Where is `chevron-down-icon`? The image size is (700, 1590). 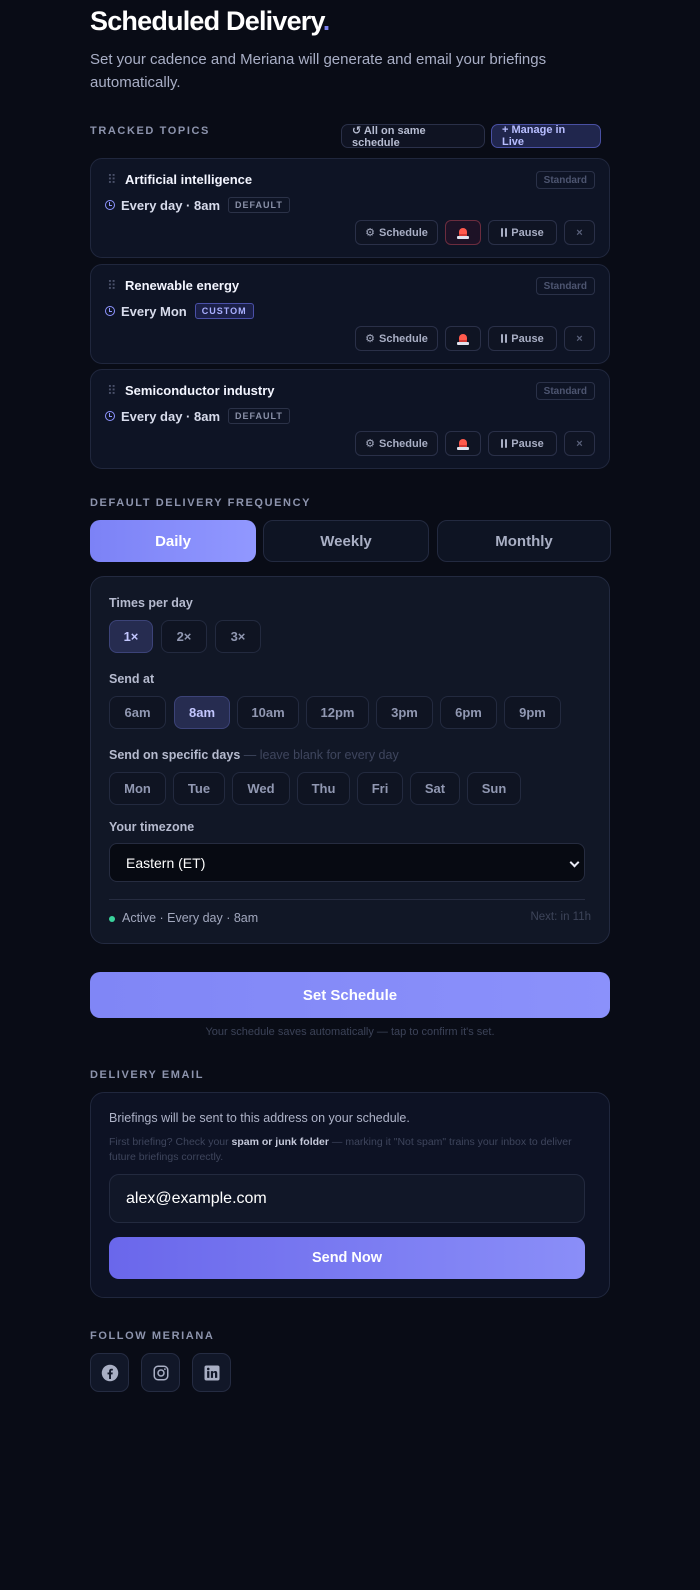 chevron-down-icon is located at coordinates (574, 862).